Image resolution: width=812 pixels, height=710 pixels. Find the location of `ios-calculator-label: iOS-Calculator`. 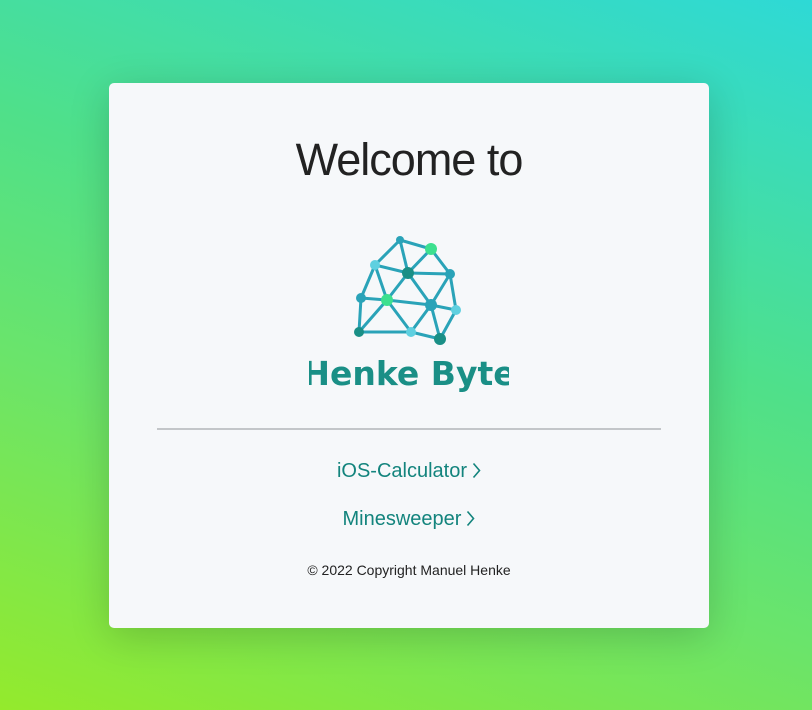

ios-calculator-label: iOS-Calculator is located at coordinates (402, 471).